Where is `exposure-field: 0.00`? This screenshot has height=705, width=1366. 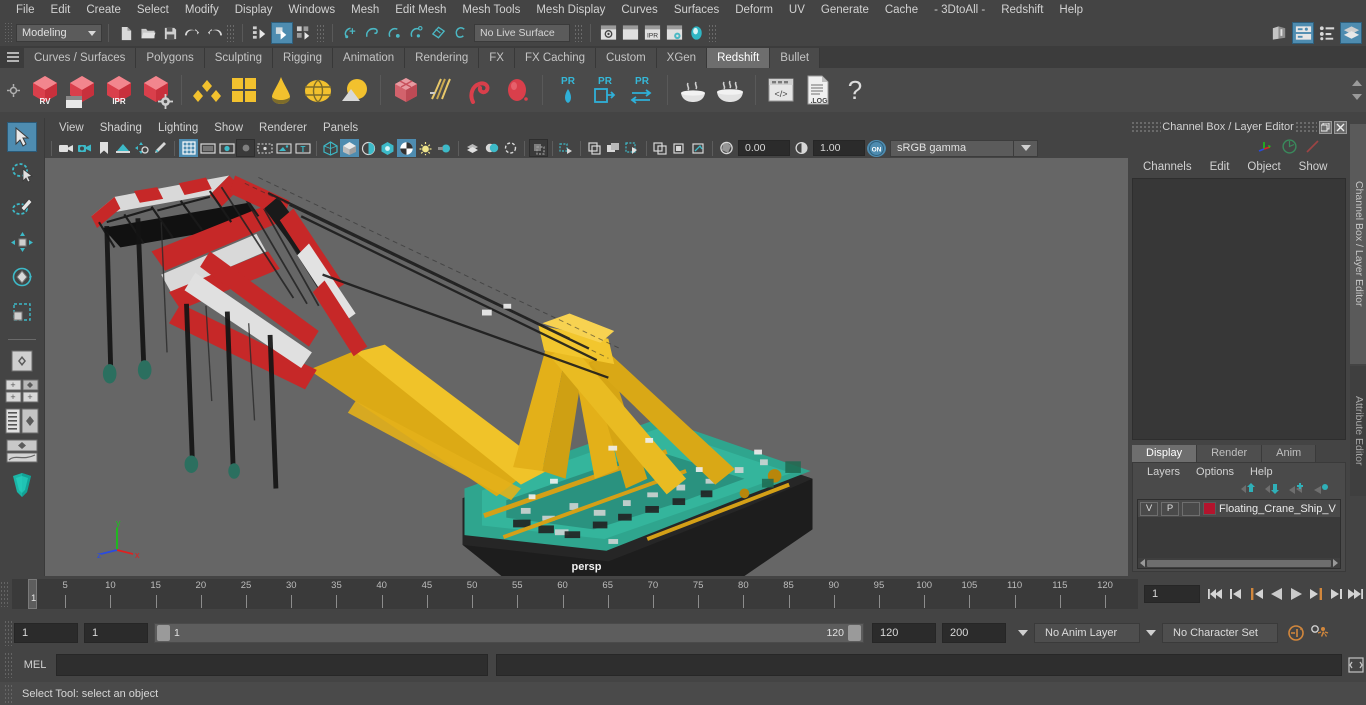
exposure-field: 0.00 is located at coordinates (764, 148).